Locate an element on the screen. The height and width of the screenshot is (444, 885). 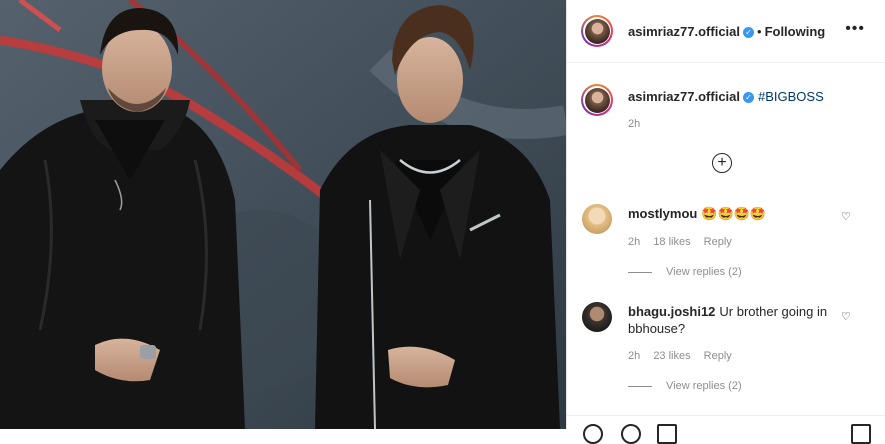
action-bar is located at coordinates (726, 429).